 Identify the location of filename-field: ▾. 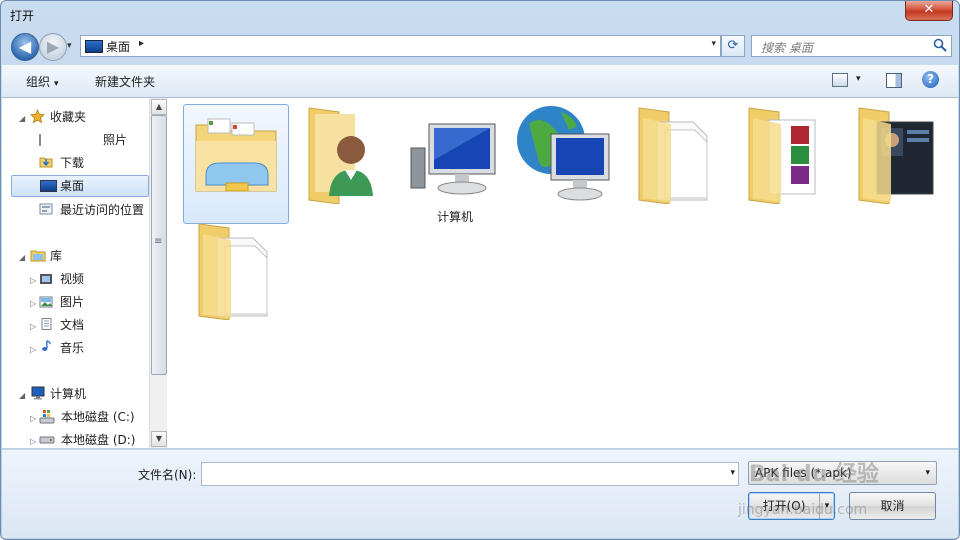
(470, 474).